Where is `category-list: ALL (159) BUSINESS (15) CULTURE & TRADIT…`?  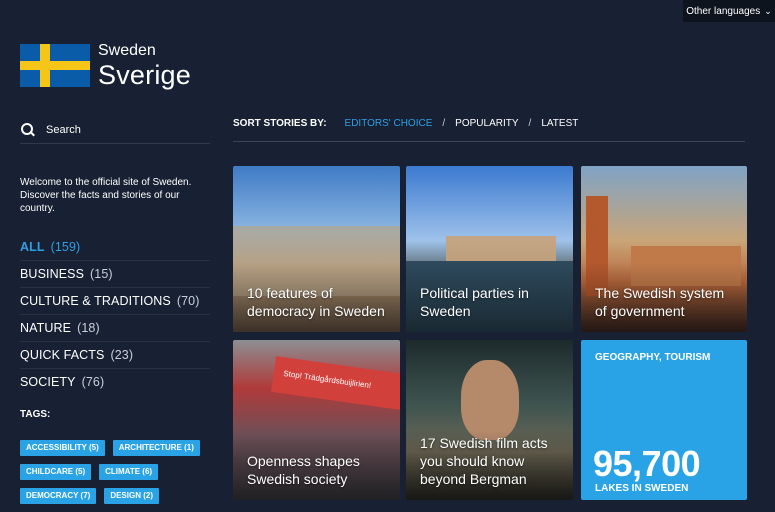 category-list: ALL (159) BUSINESS (15) CULTURE & TRADIT… is located at coordinates (115, 314).